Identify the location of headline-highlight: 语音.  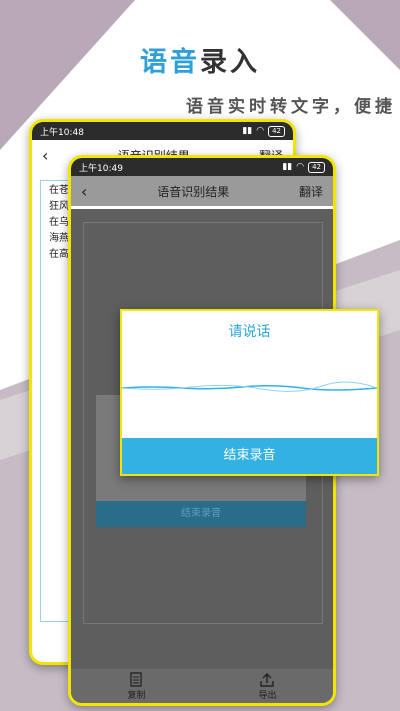
(170, 62).